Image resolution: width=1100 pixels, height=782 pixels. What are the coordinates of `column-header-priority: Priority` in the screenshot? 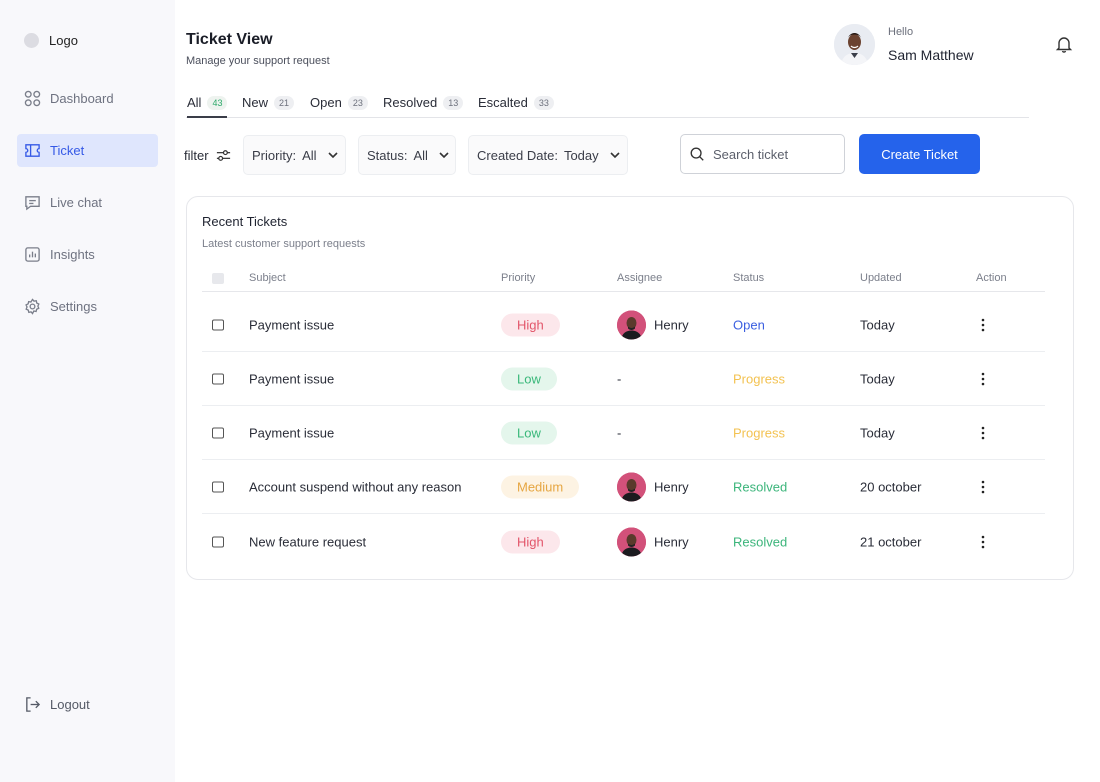 It's located at (518, 278).